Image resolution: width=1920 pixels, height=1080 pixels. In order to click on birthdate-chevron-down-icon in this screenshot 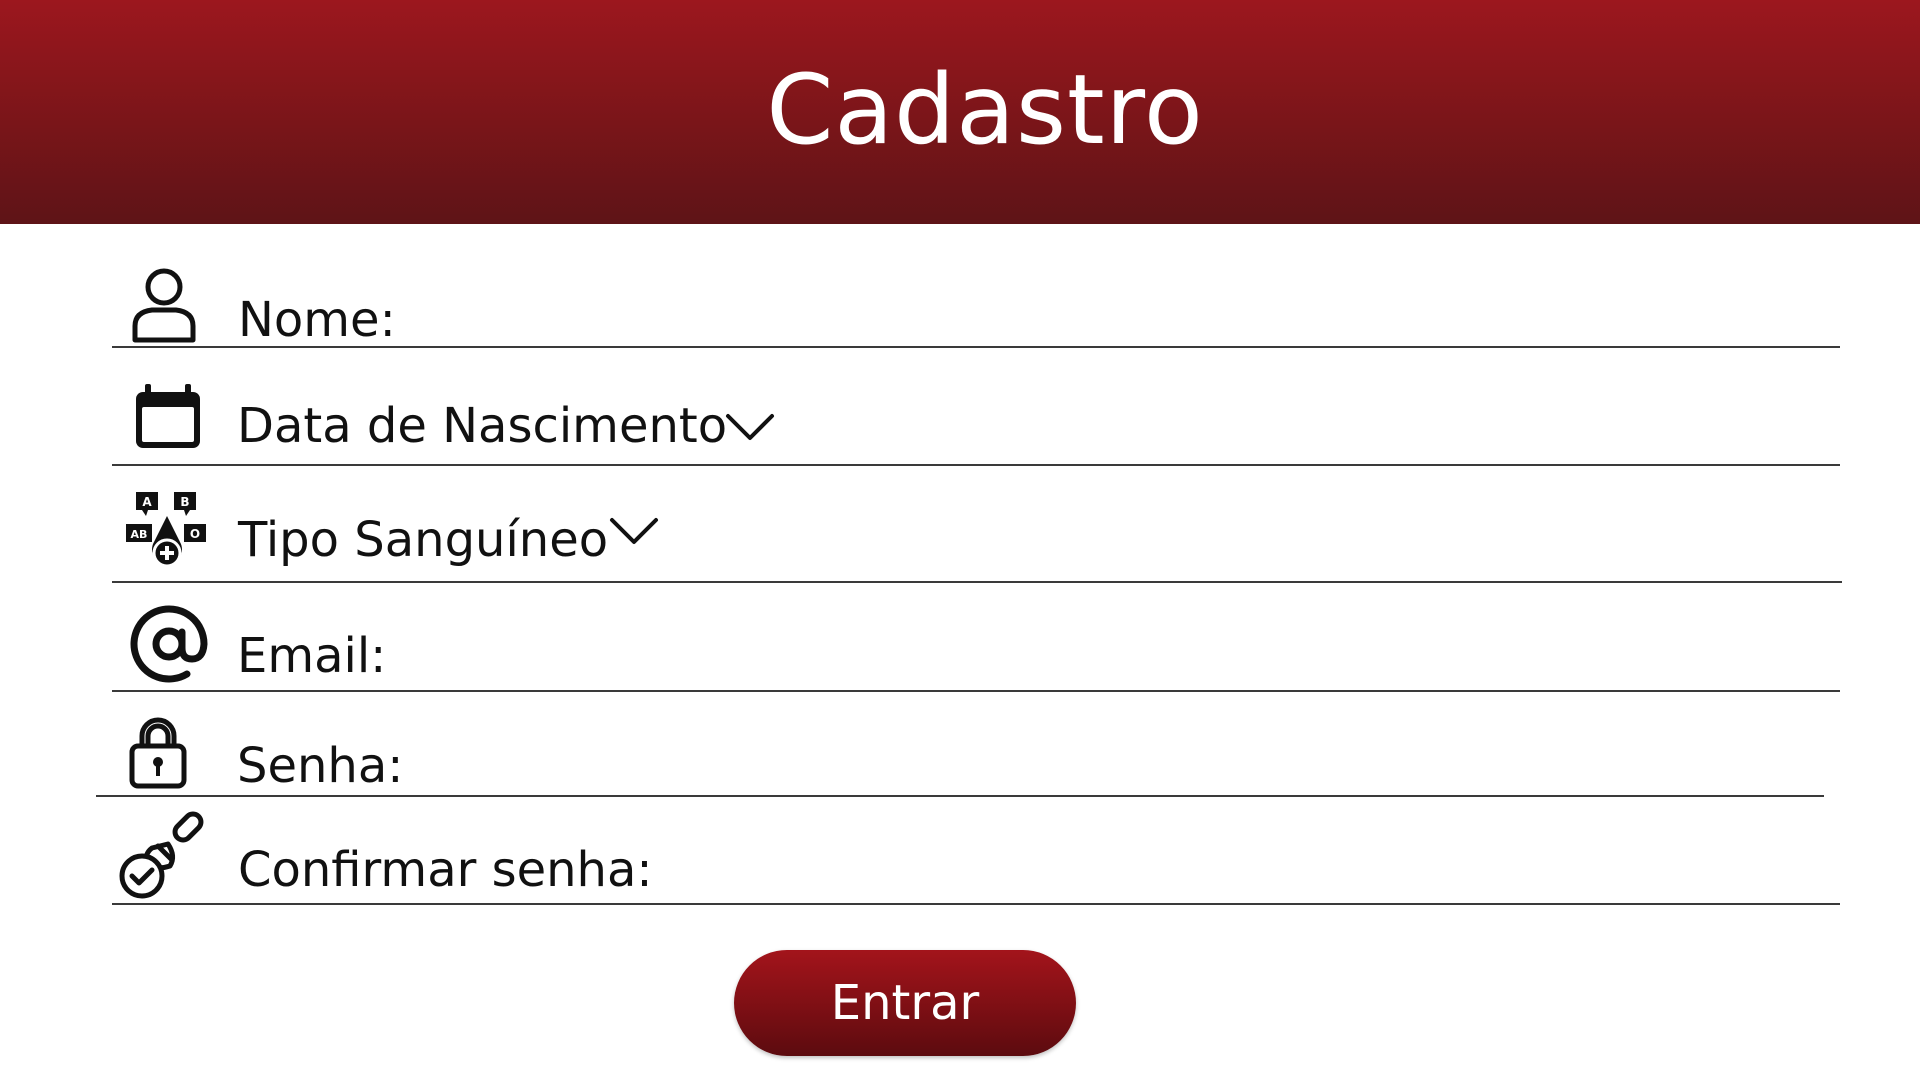, I will do `click(750, 427)`.